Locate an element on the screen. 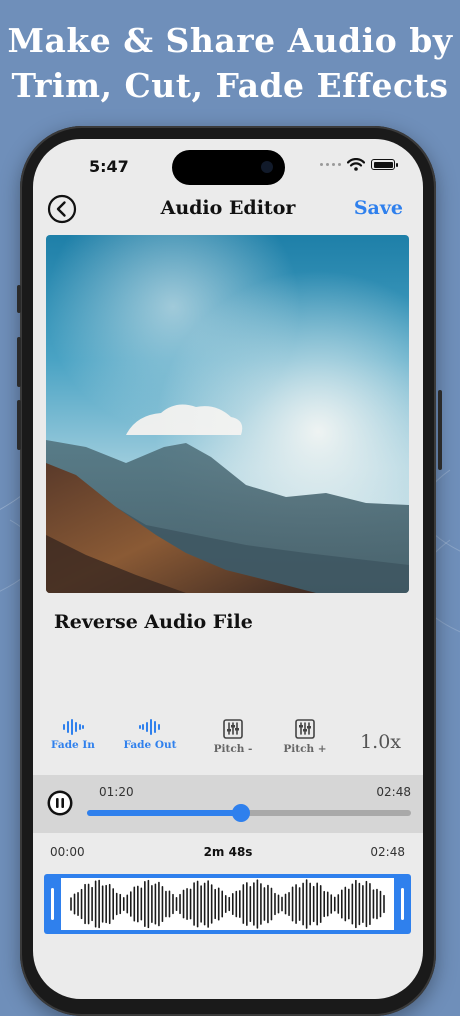 This screenshot has height=1016, width=460. playback-slider-thumb is located at coordinates (241, 813).